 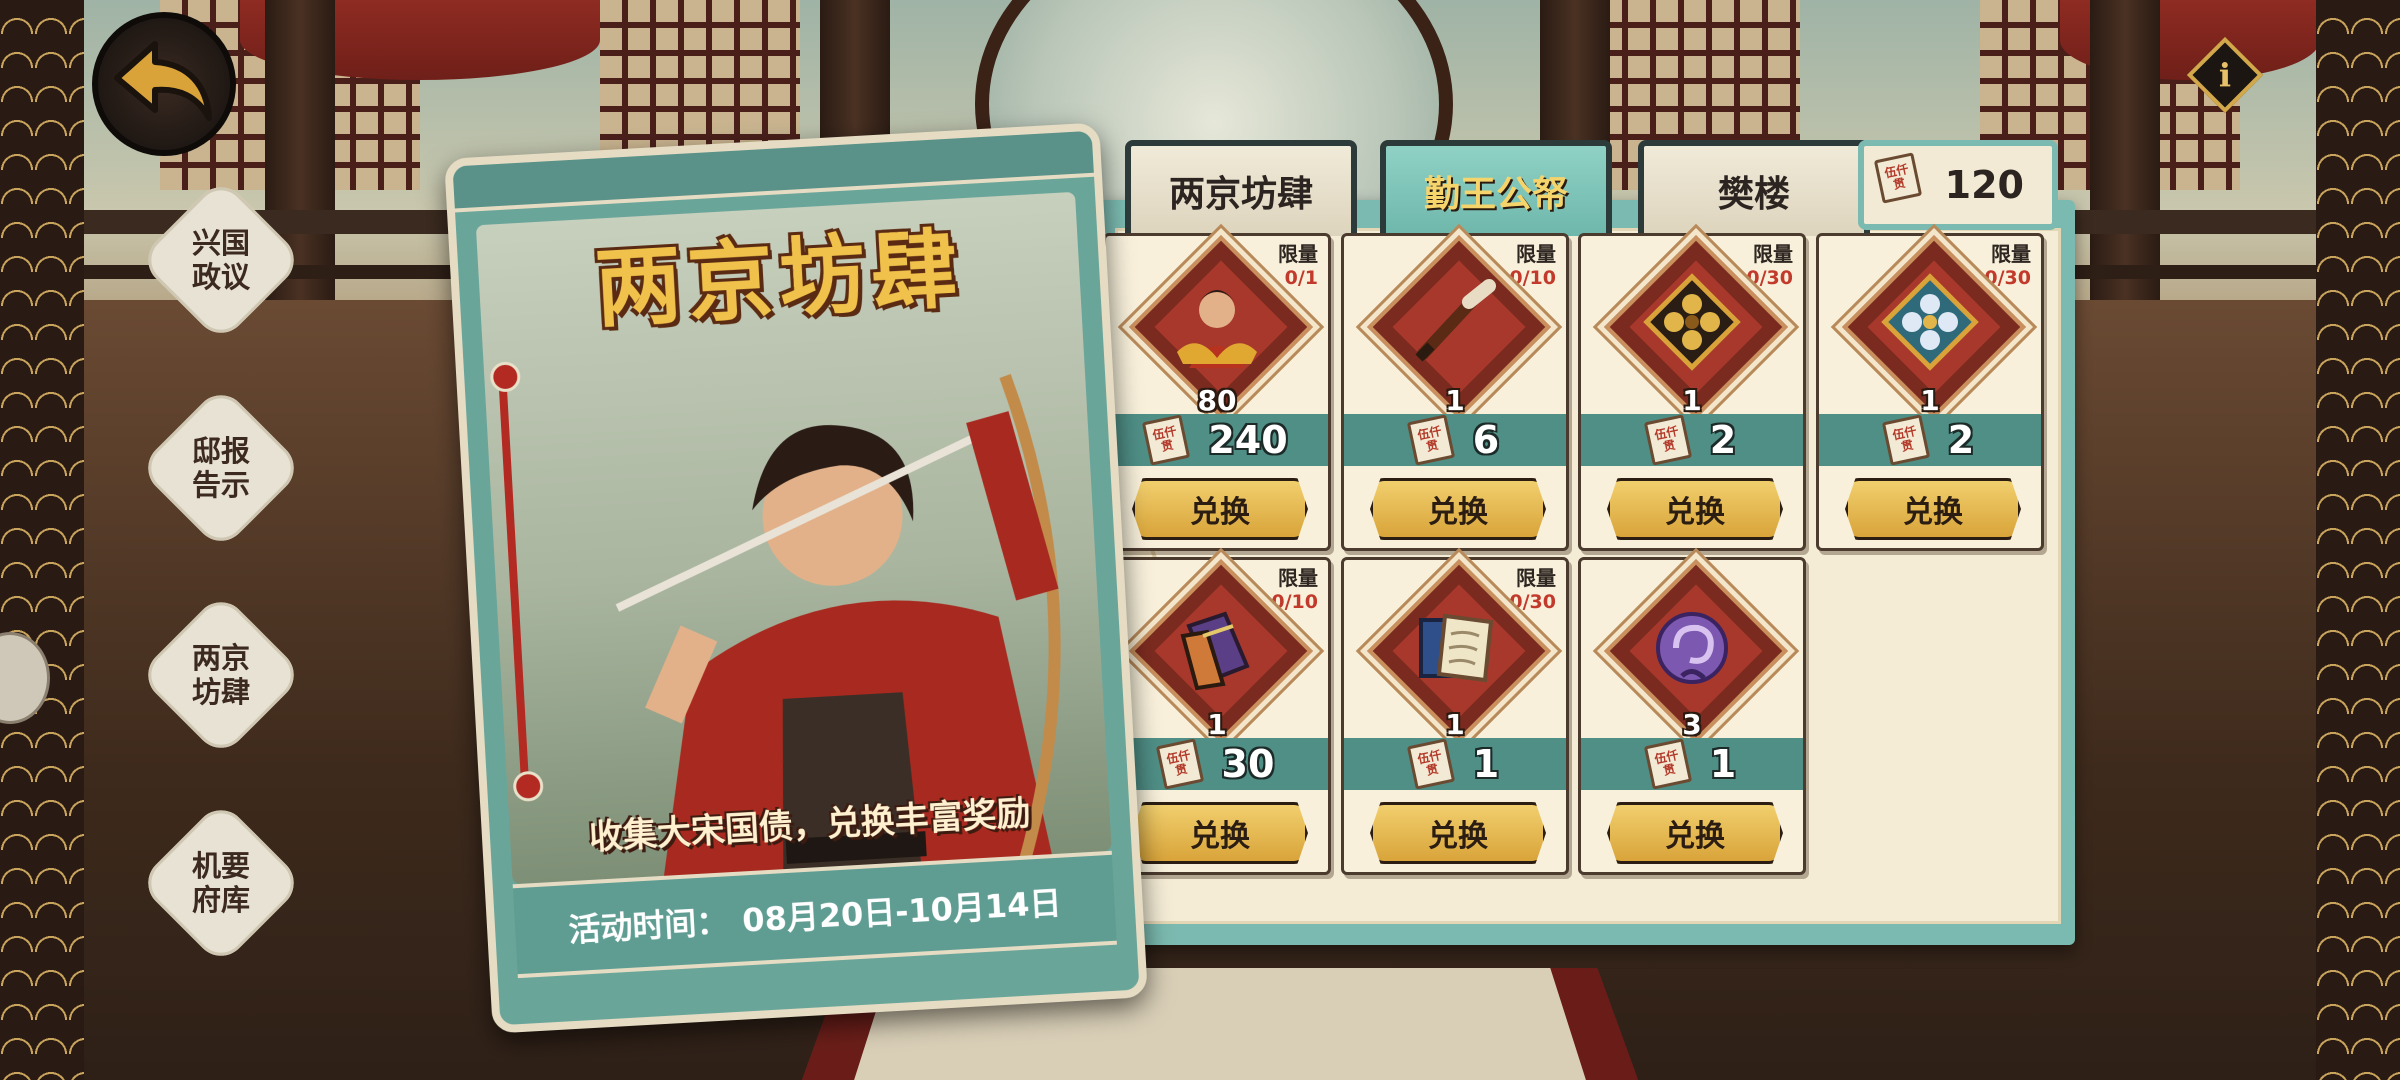 I want to click on tab-label: 樊楼, so click(x=1753, y=194).